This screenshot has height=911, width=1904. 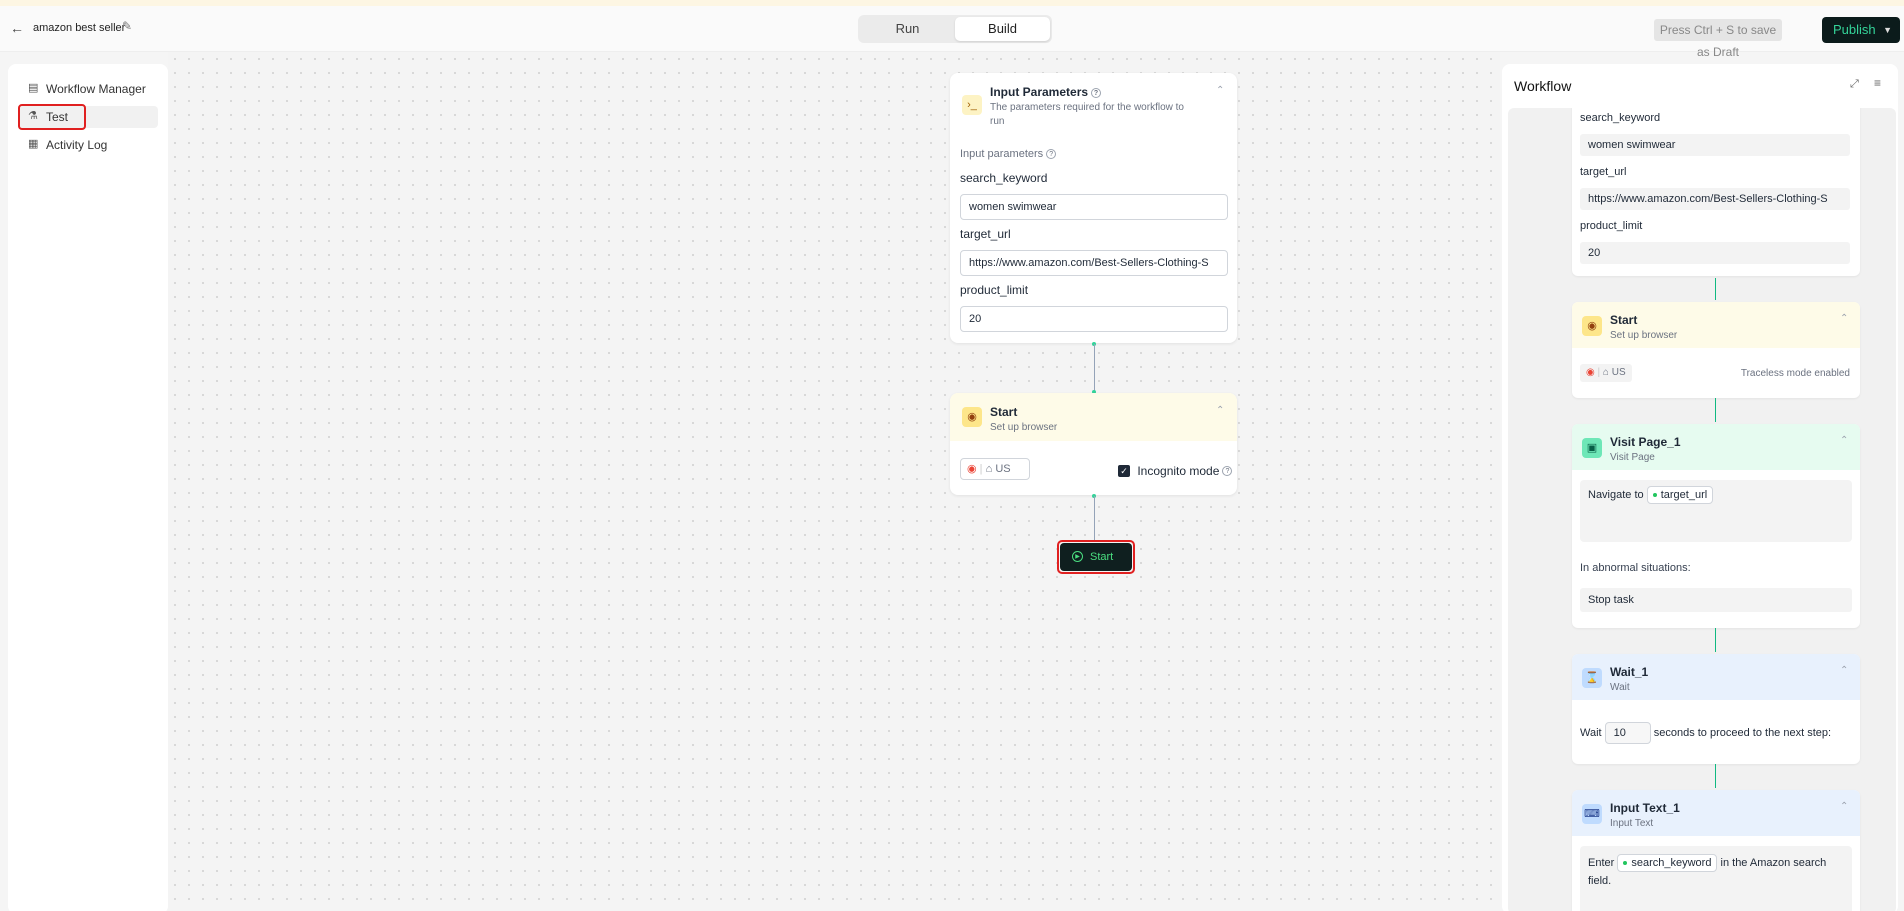 What do you see at coordinates (1601, 863) in the screenshot?
I see `input-text-prefix: Enter` at bounding box center [1601, 863].